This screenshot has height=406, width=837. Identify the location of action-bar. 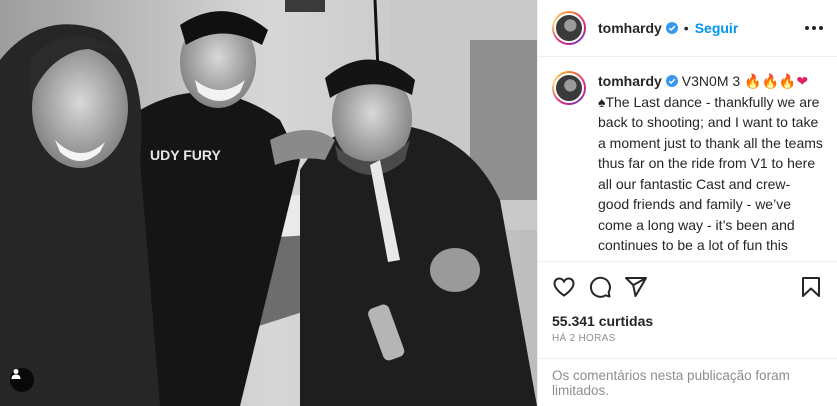
(687, 286).